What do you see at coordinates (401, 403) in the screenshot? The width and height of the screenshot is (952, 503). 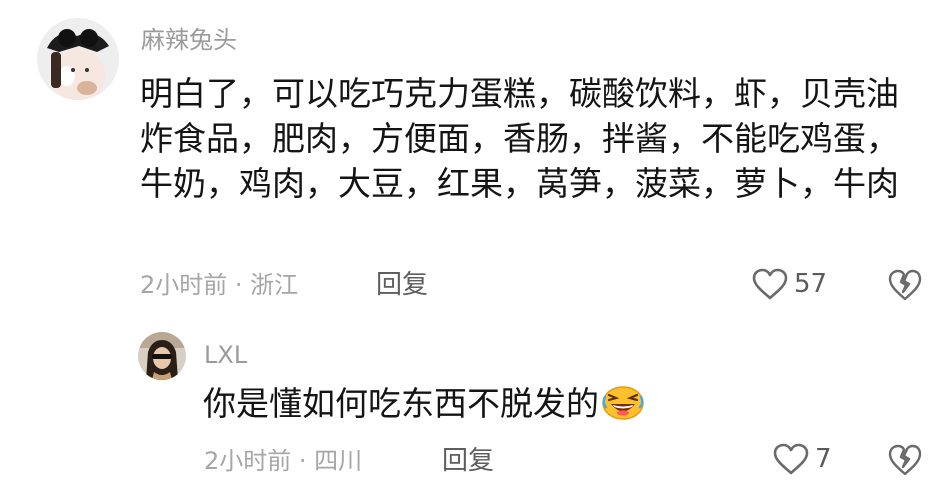 I see `comment-text-body: 你是懂如何吃东西不脱发的` at bounding box center [401, 403].